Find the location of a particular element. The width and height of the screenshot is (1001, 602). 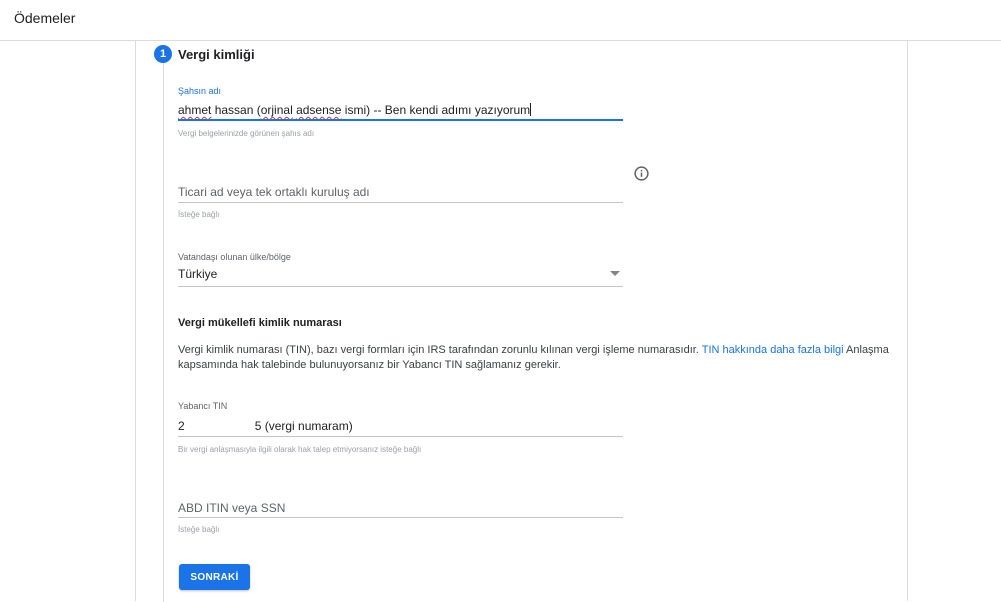

foreign-tin-input: 25 (vergi numaram) is located at coordinates (265, 426).